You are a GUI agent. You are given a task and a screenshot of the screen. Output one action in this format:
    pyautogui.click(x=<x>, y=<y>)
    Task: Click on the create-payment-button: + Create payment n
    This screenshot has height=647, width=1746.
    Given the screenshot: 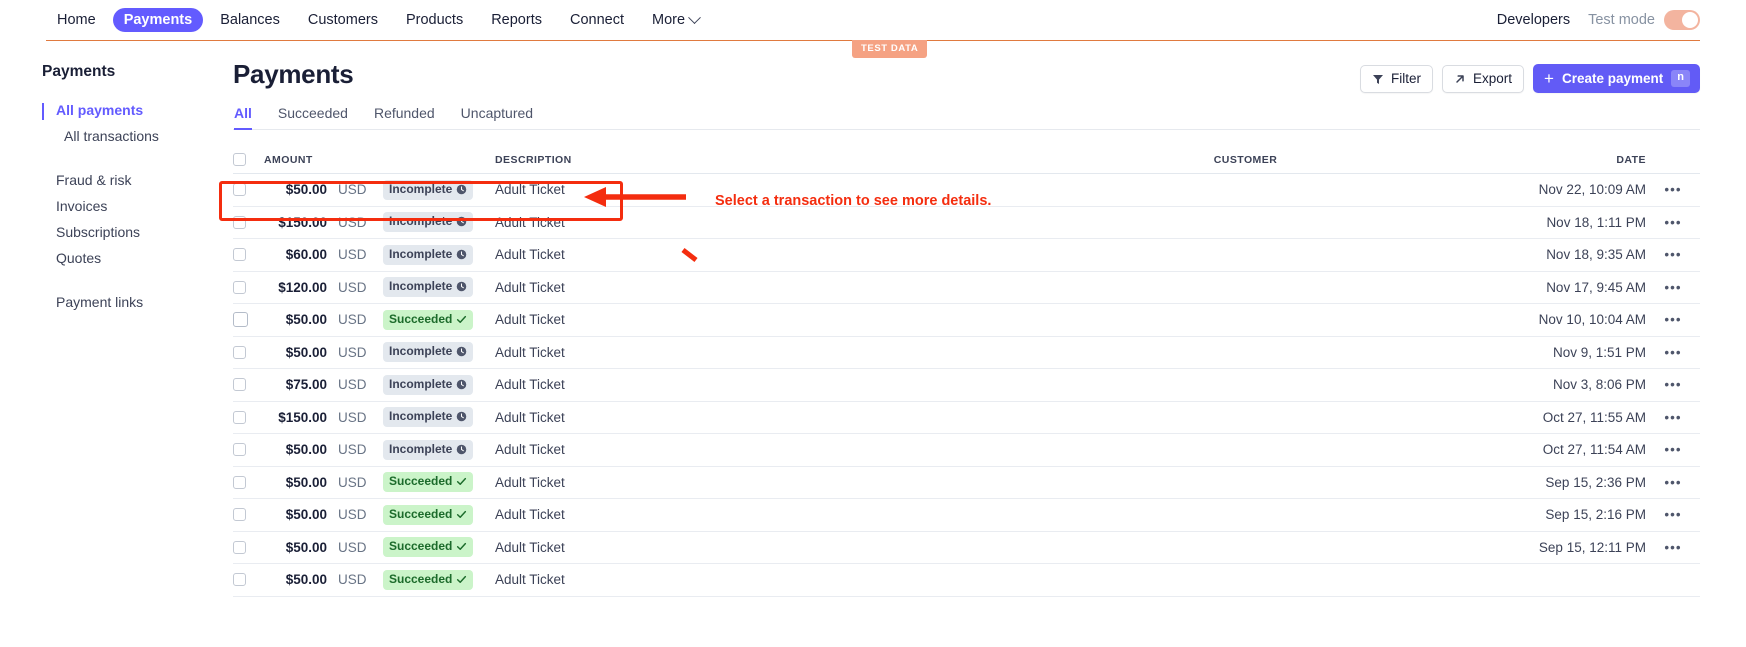 What is the action you would take?
    pyautogui.click(x=1616, y=78)
    